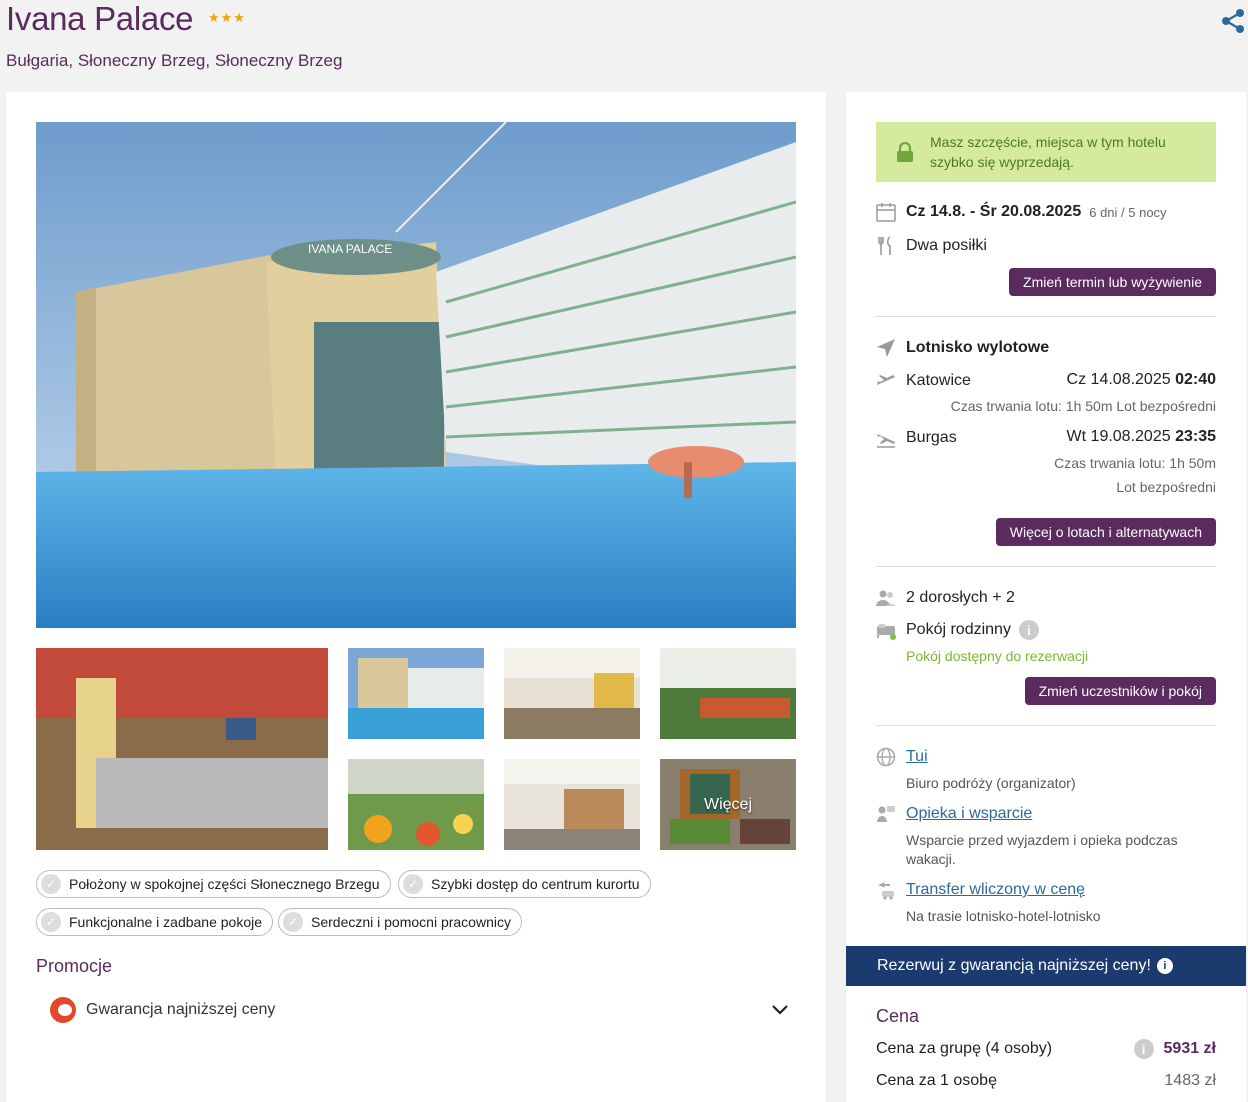  What do you see at coordinates (1189, 1048) in the screenshot?
I see `group-price-value: 5931 zł` at bounding box center [1189, 1048].